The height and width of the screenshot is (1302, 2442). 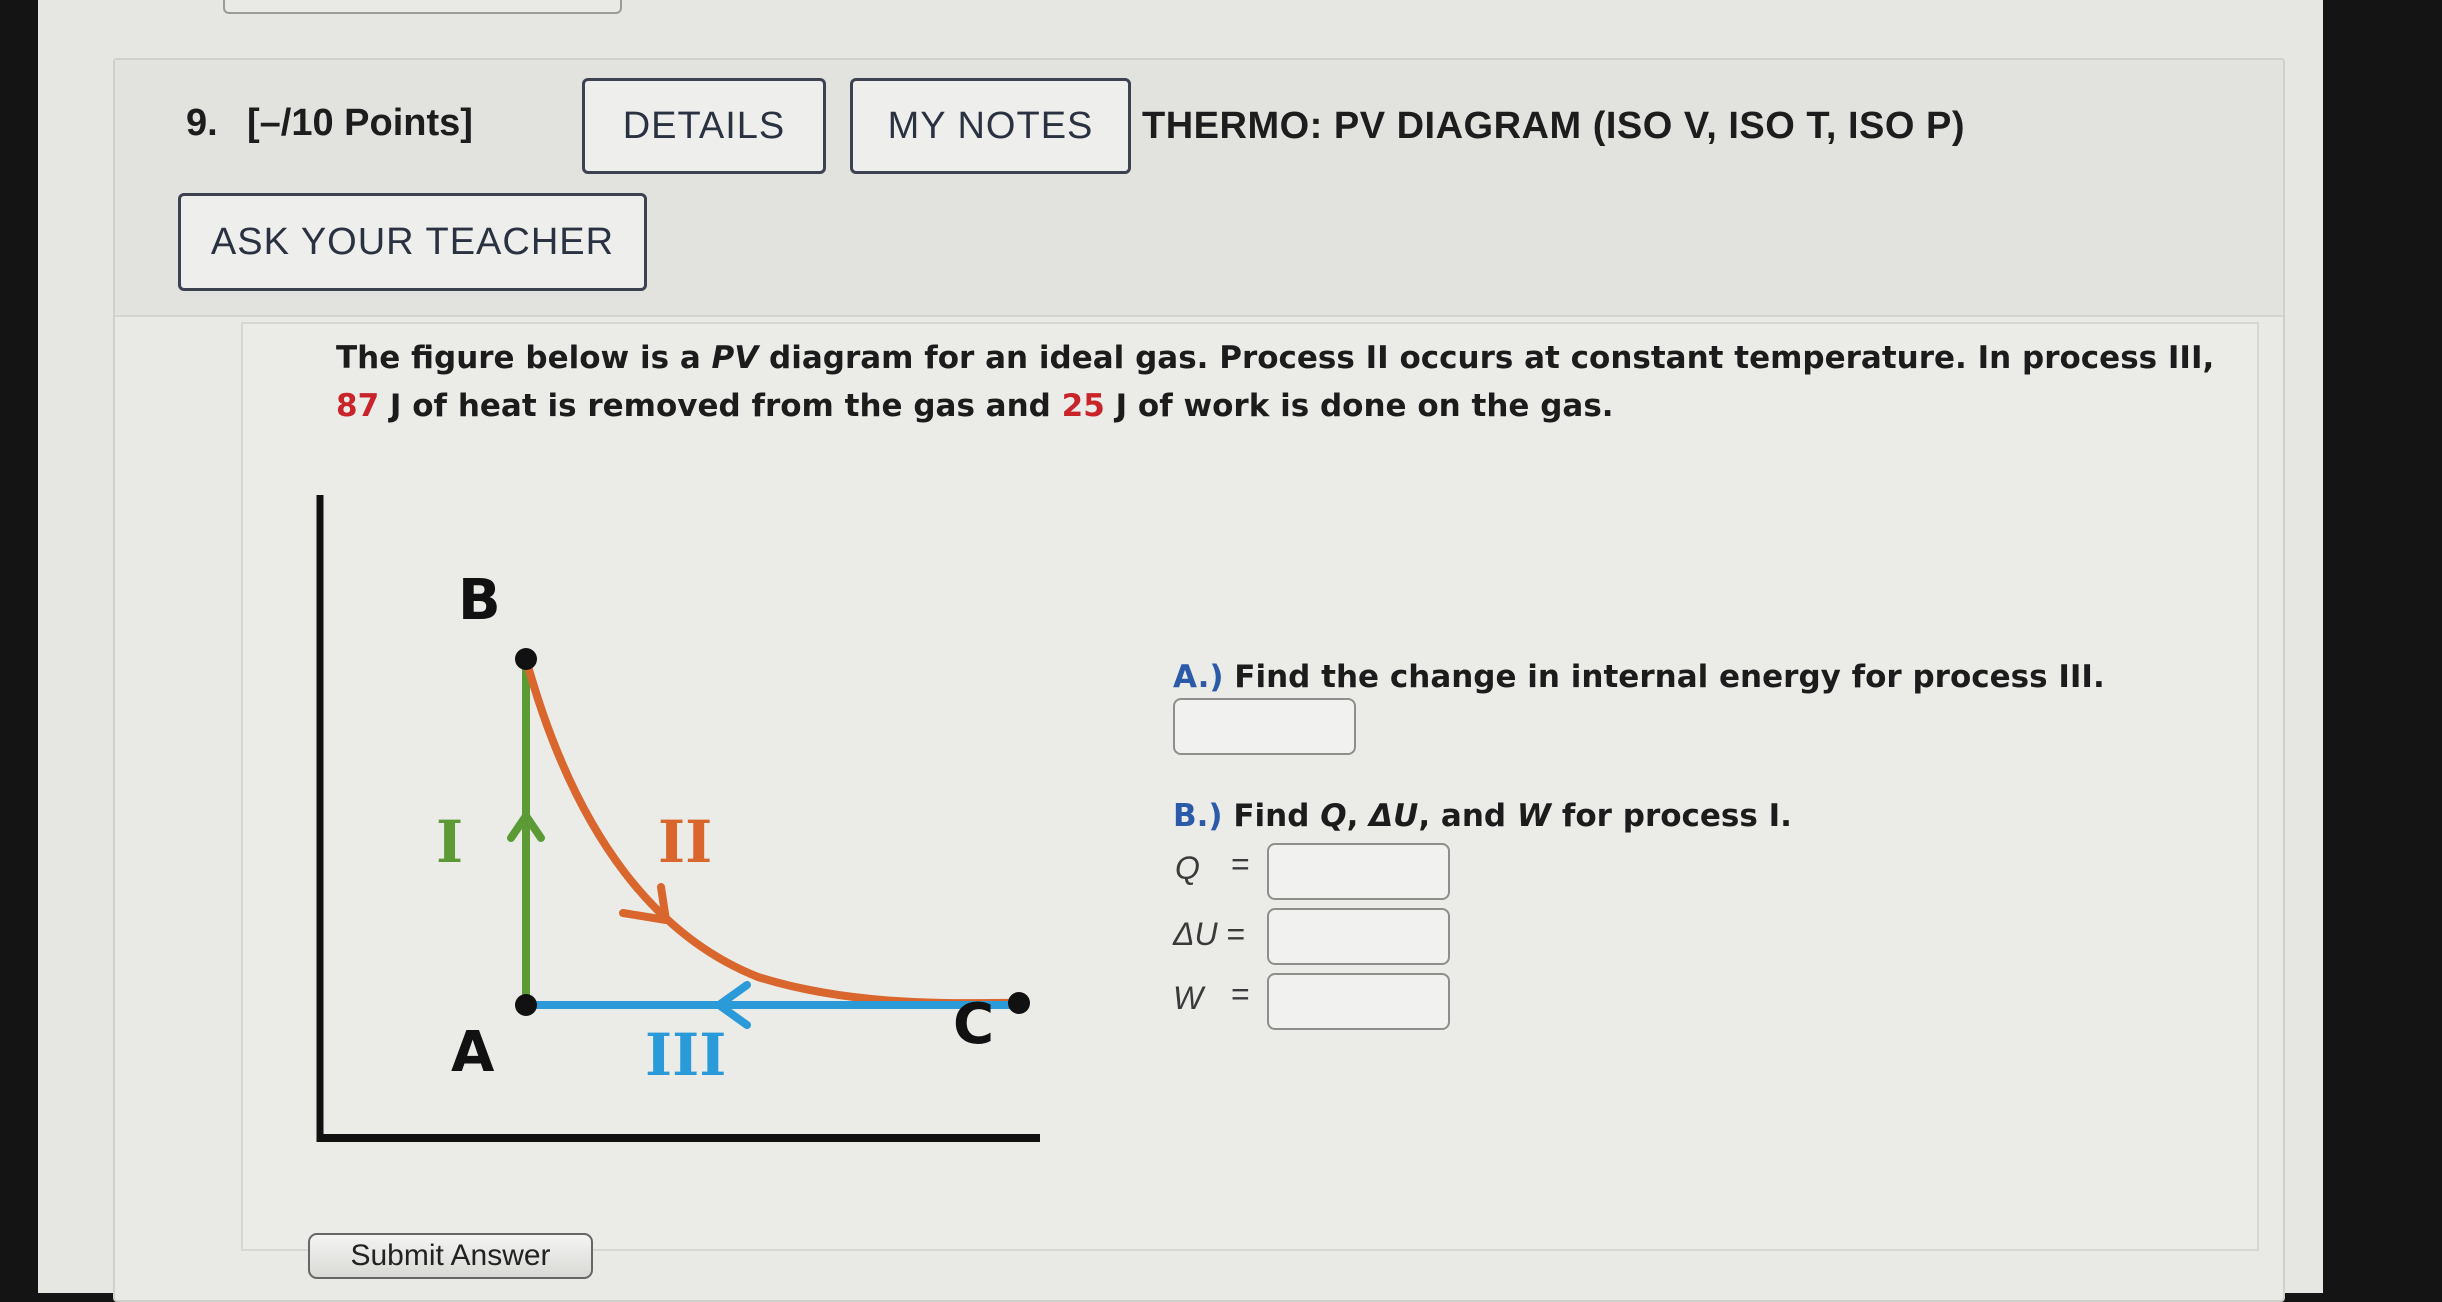 What do you see at coordinates (685, 1055) in the screenshot?
I see `process-iii-label: III` at bounding box center [685, 1055].